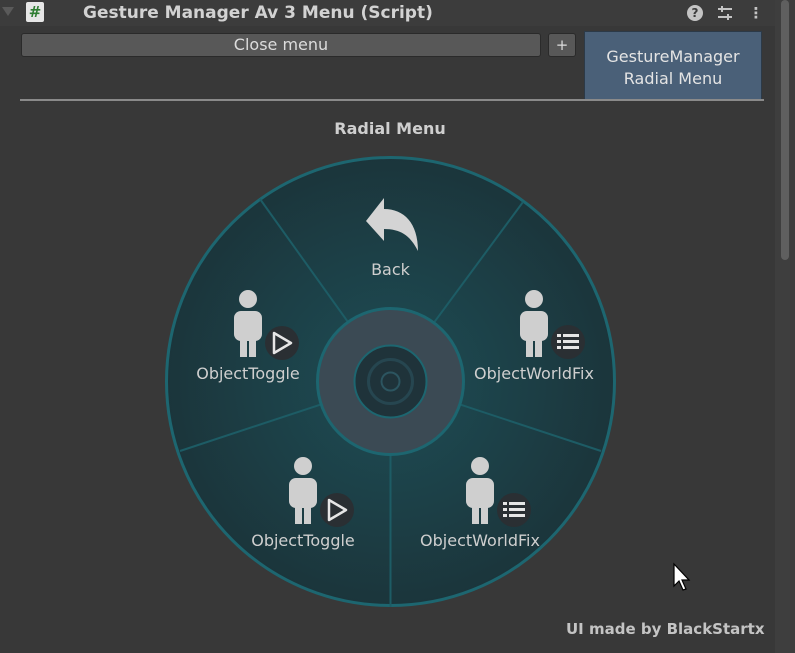 This screenshot has width=795, height=653. I want to click on tab-label-line2: Radial Menu, so click(673, 78).